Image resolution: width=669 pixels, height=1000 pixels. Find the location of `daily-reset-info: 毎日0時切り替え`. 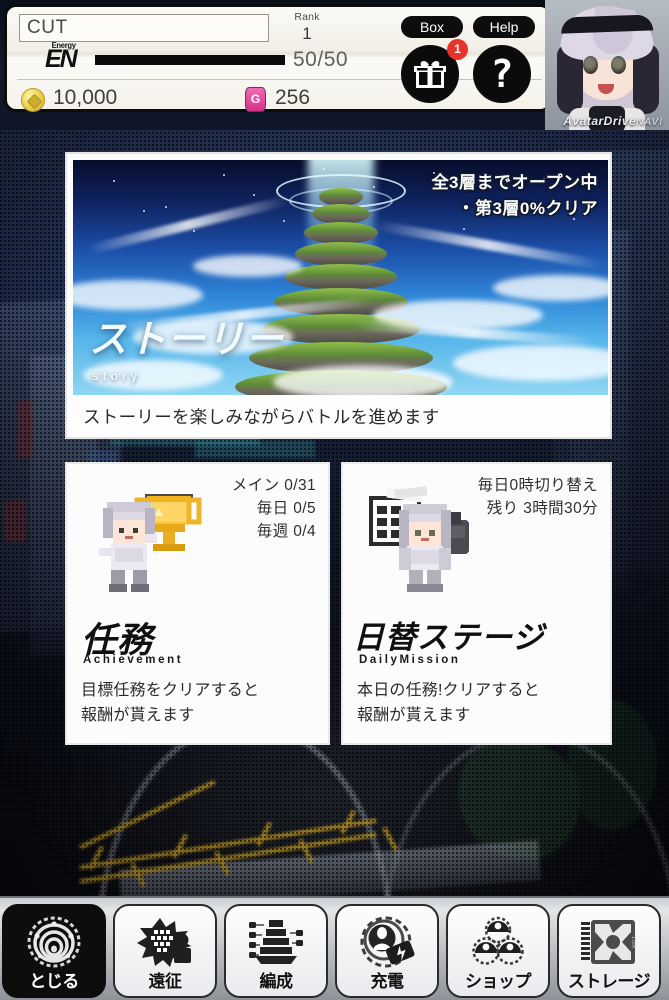

daily-reset-info: 毎日0時切り替え is located at coordinates (537, 485).